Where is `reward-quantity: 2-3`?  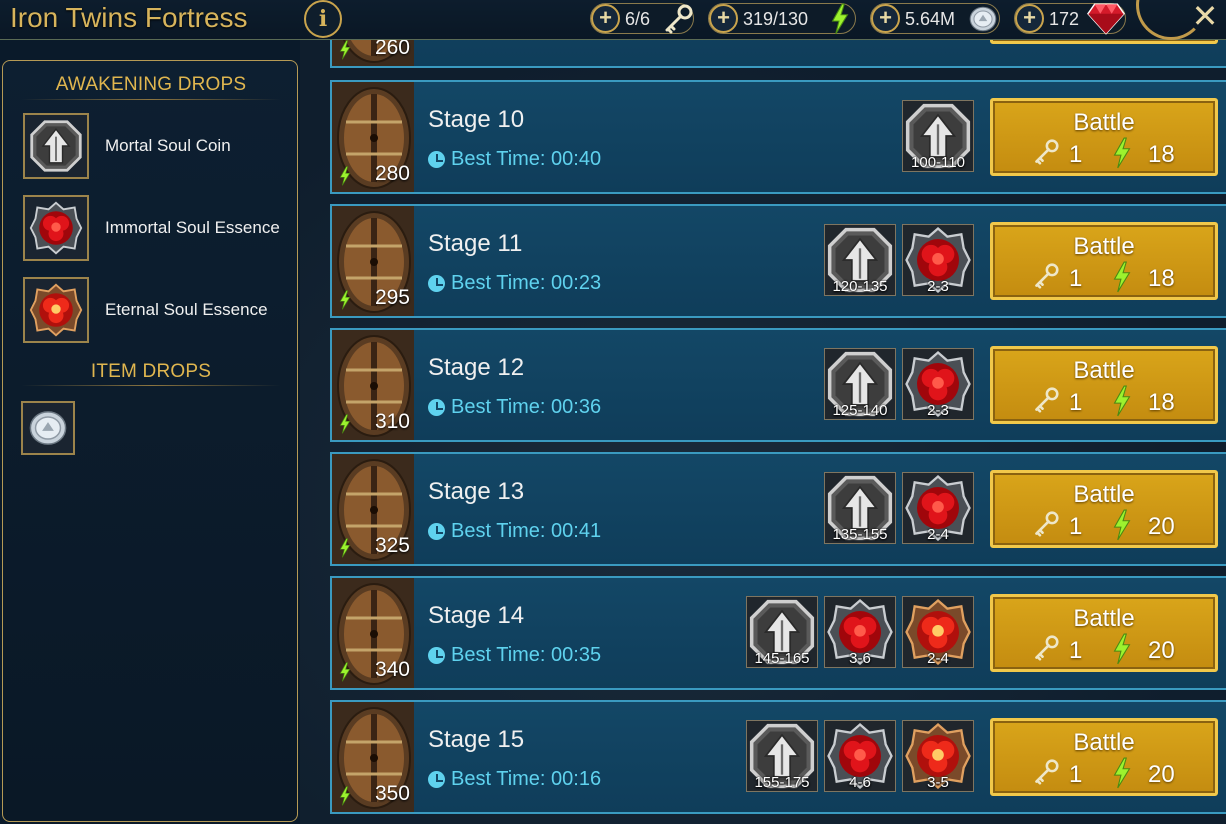
reward-quantity: 2-3 is located at coordinates (938, 410).